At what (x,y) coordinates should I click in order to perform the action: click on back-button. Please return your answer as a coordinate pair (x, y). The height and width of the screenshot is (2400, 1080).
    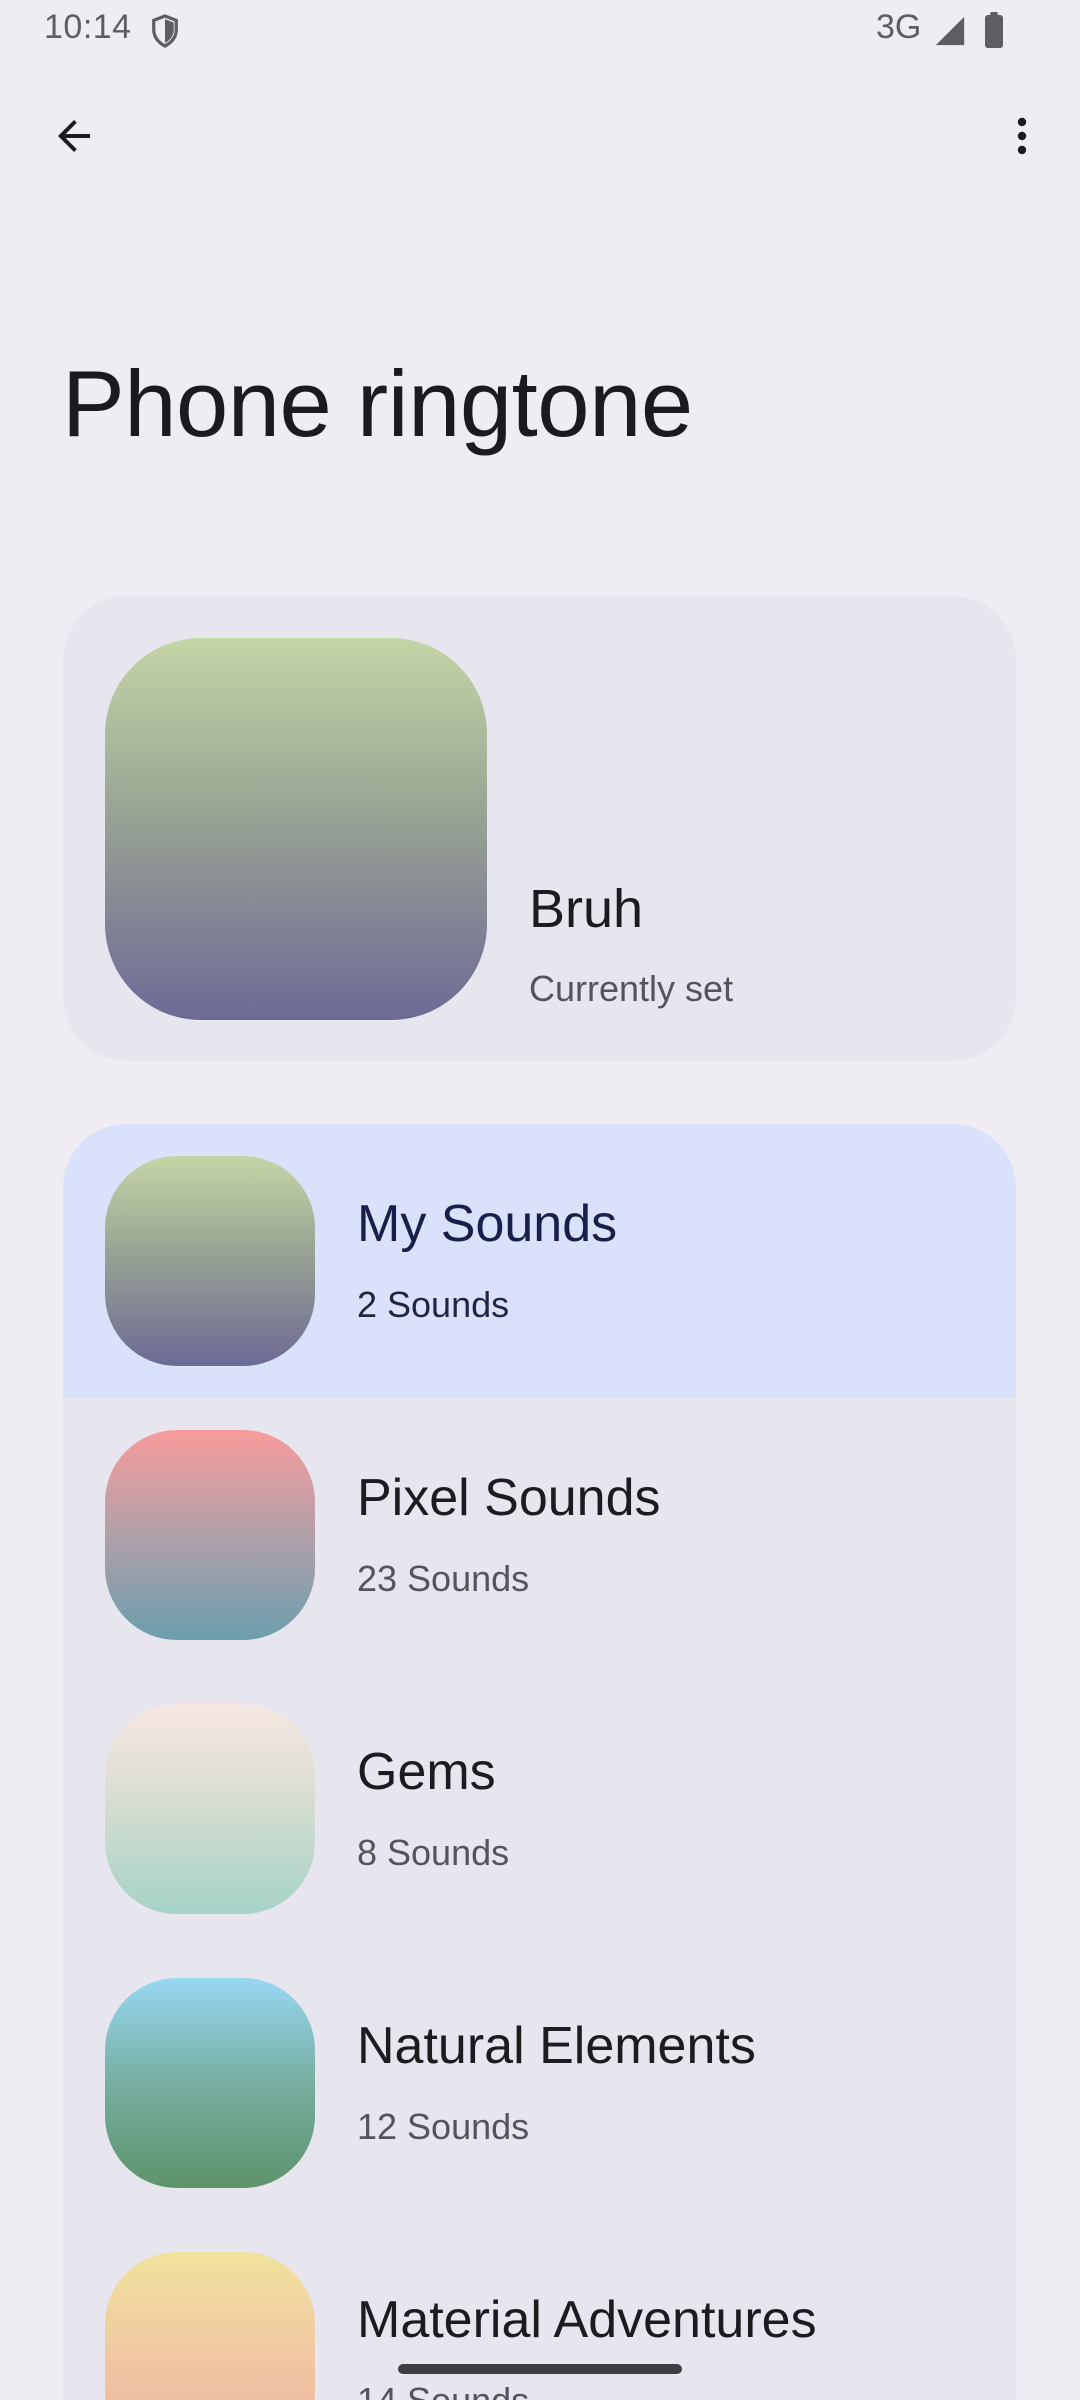
    Looking at the image, I should click on (74, 136).